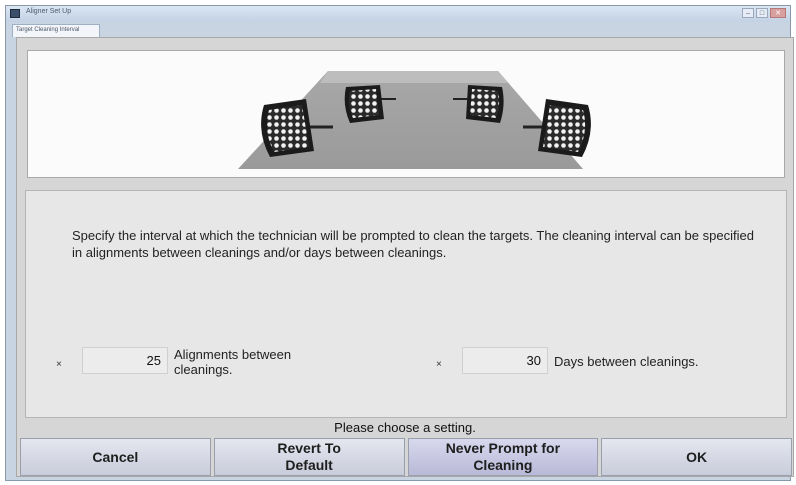 Image resolution: width=796 pixels, height=485 pixels. What do you see at coordinates (748, 13) in the screenshot?
I see `minimize-icon: –` at bounding box center [748, 13].